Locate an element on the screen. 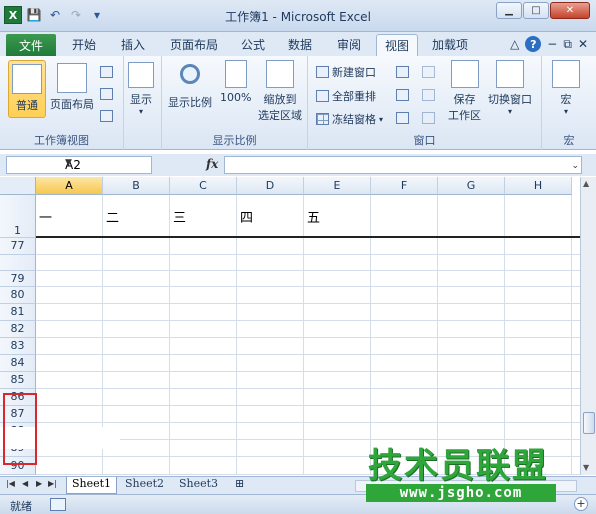 The height and width of the screenshot is (514, 596). row-gridline is located at coordinates (308, 270).